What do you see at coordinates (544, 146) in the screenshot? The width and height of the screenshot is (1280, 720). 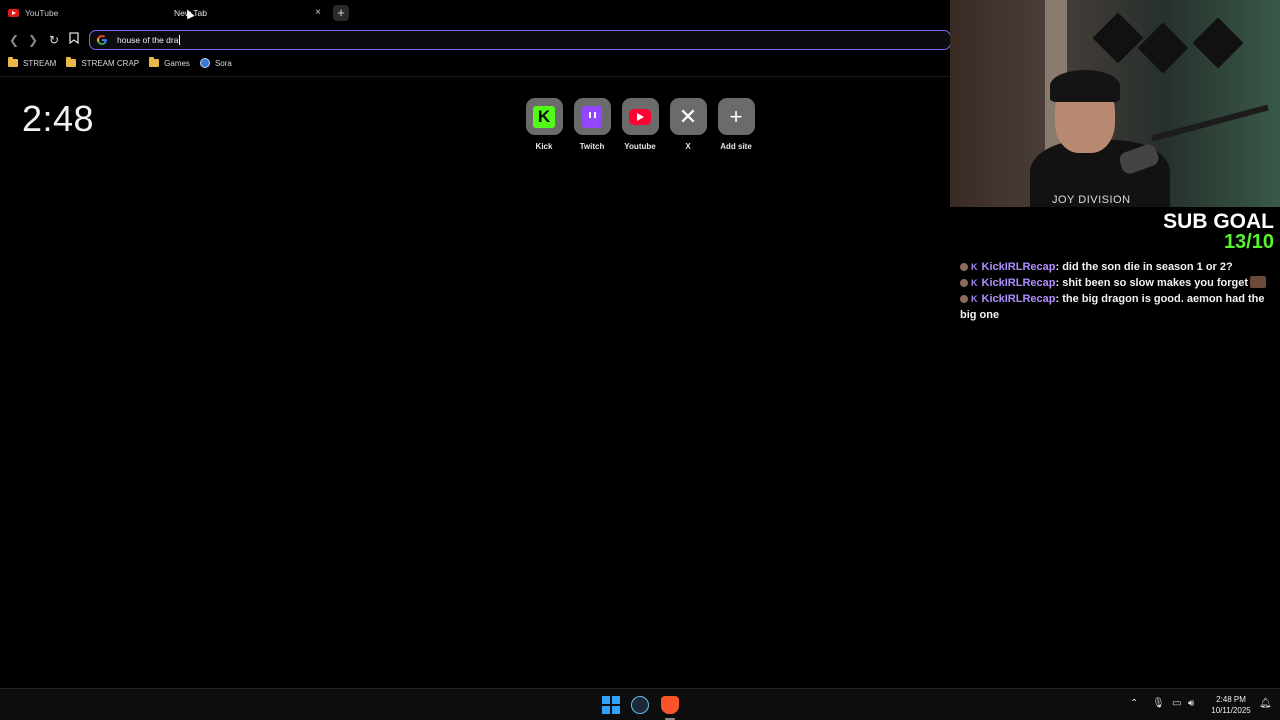 I see `shortcut-label: Kick` at bounding box center [544, 146].